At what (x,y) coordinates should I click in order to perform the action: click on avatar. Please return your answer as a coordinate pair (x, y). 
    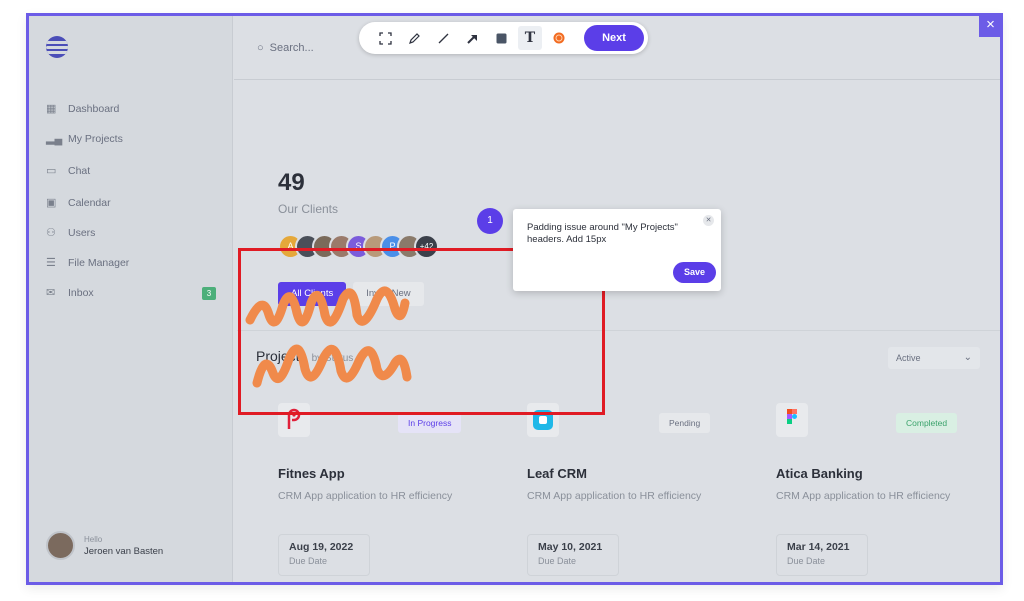
    Looking at the image, I should click on (60, 545).